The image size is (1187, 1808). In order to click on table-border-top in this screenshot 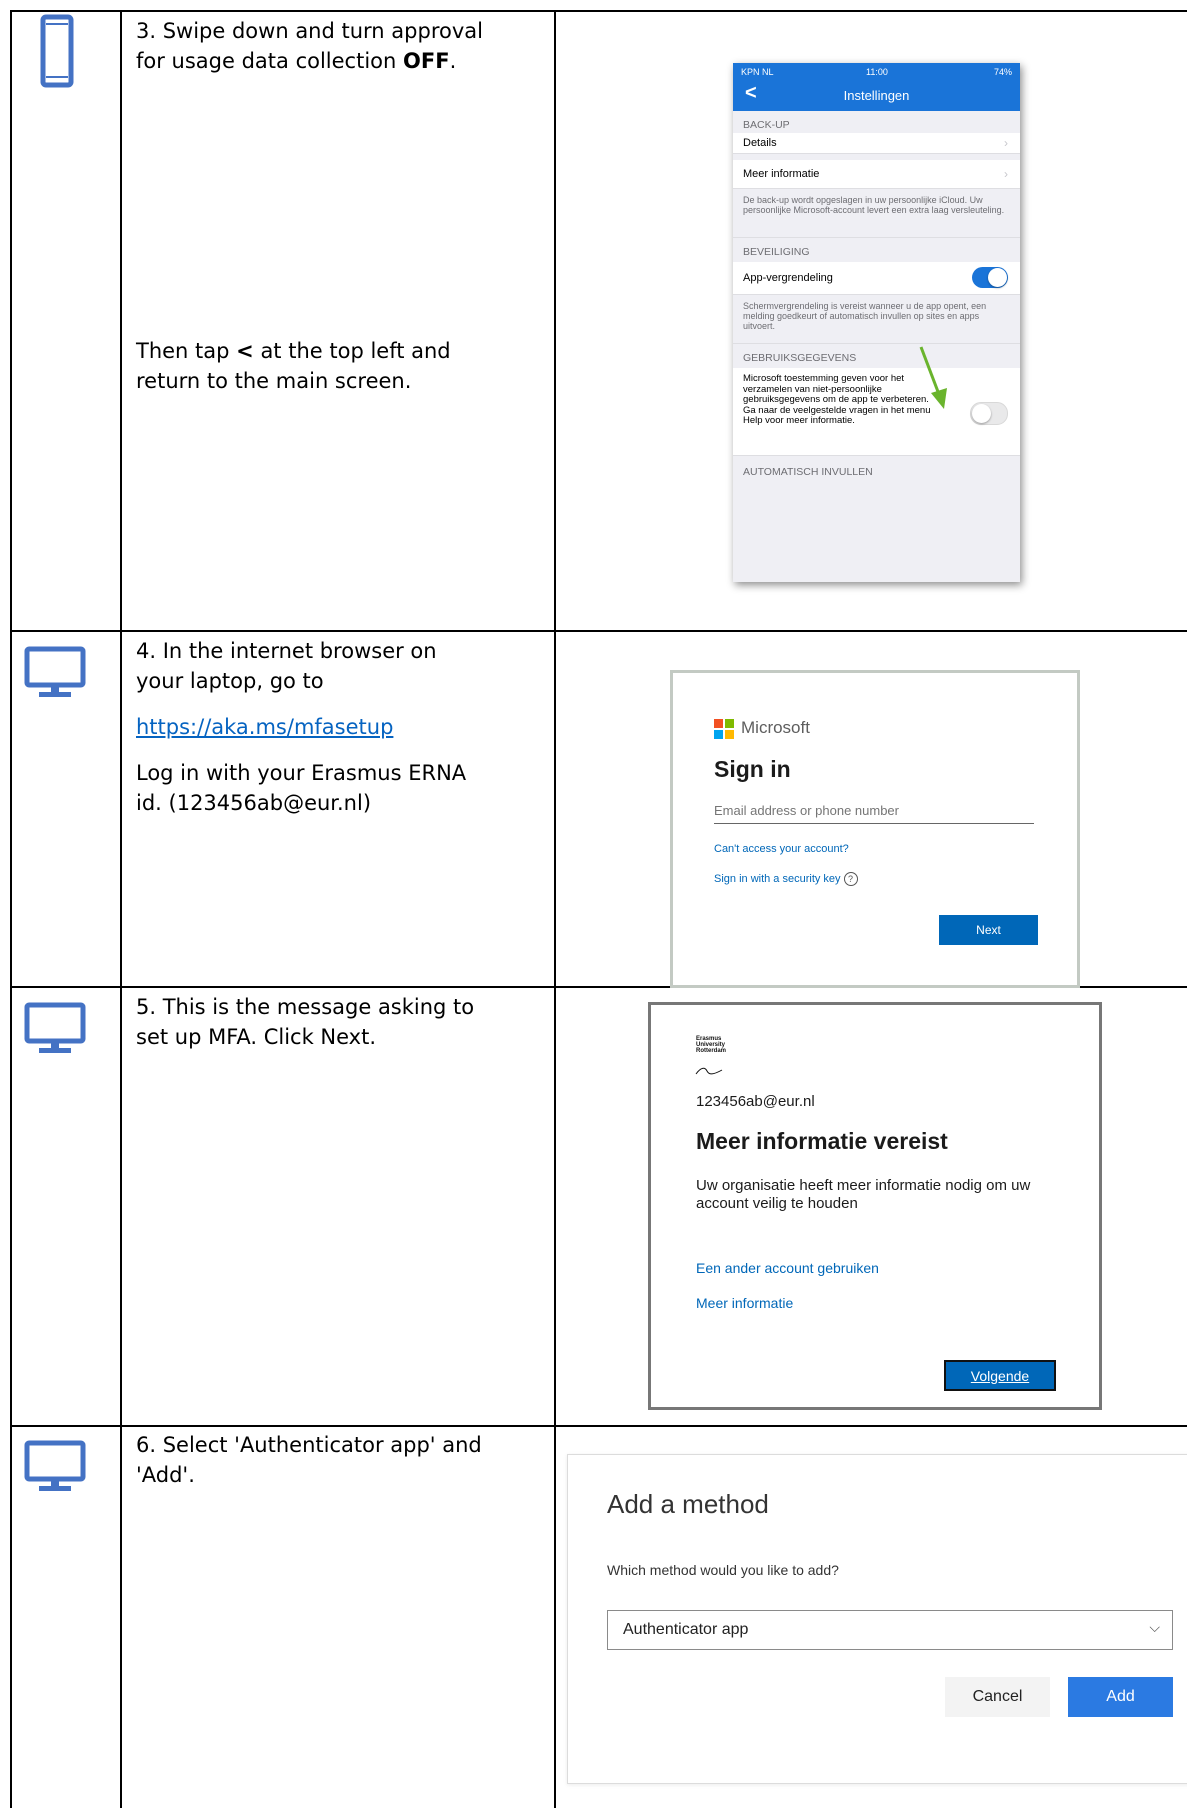, I will do `click(598, 11)`.